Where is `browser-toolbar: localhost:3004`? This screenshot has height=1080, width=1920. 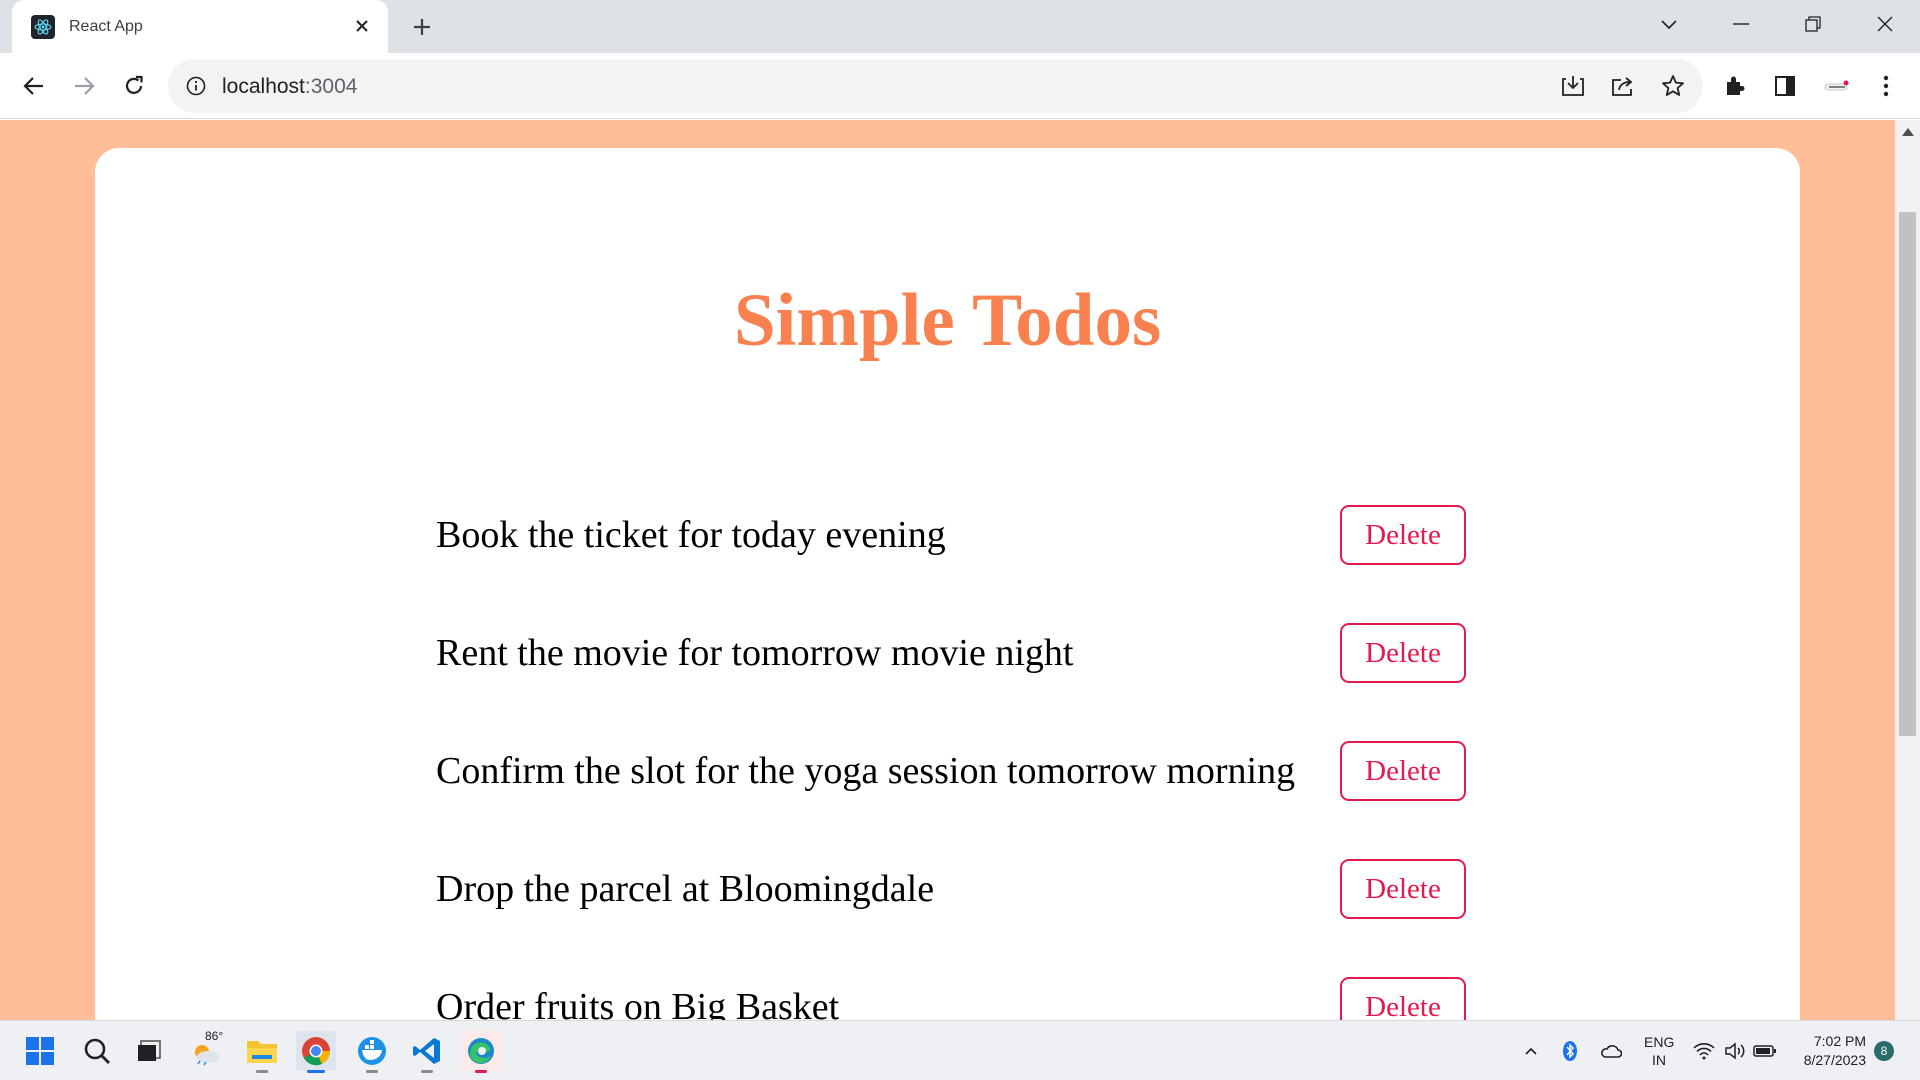
browser-toolbar: localhost:3004 is located at coordinates (960, 86).